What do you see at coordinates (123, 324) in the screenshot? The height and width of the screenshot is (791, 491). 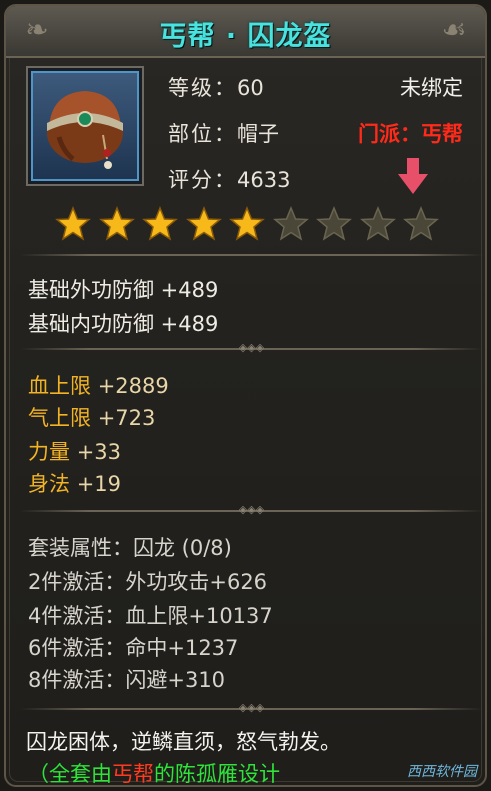 I see `base-stat-inner-defense: 基础内功防御 +489` at bounding box center [123, 324].